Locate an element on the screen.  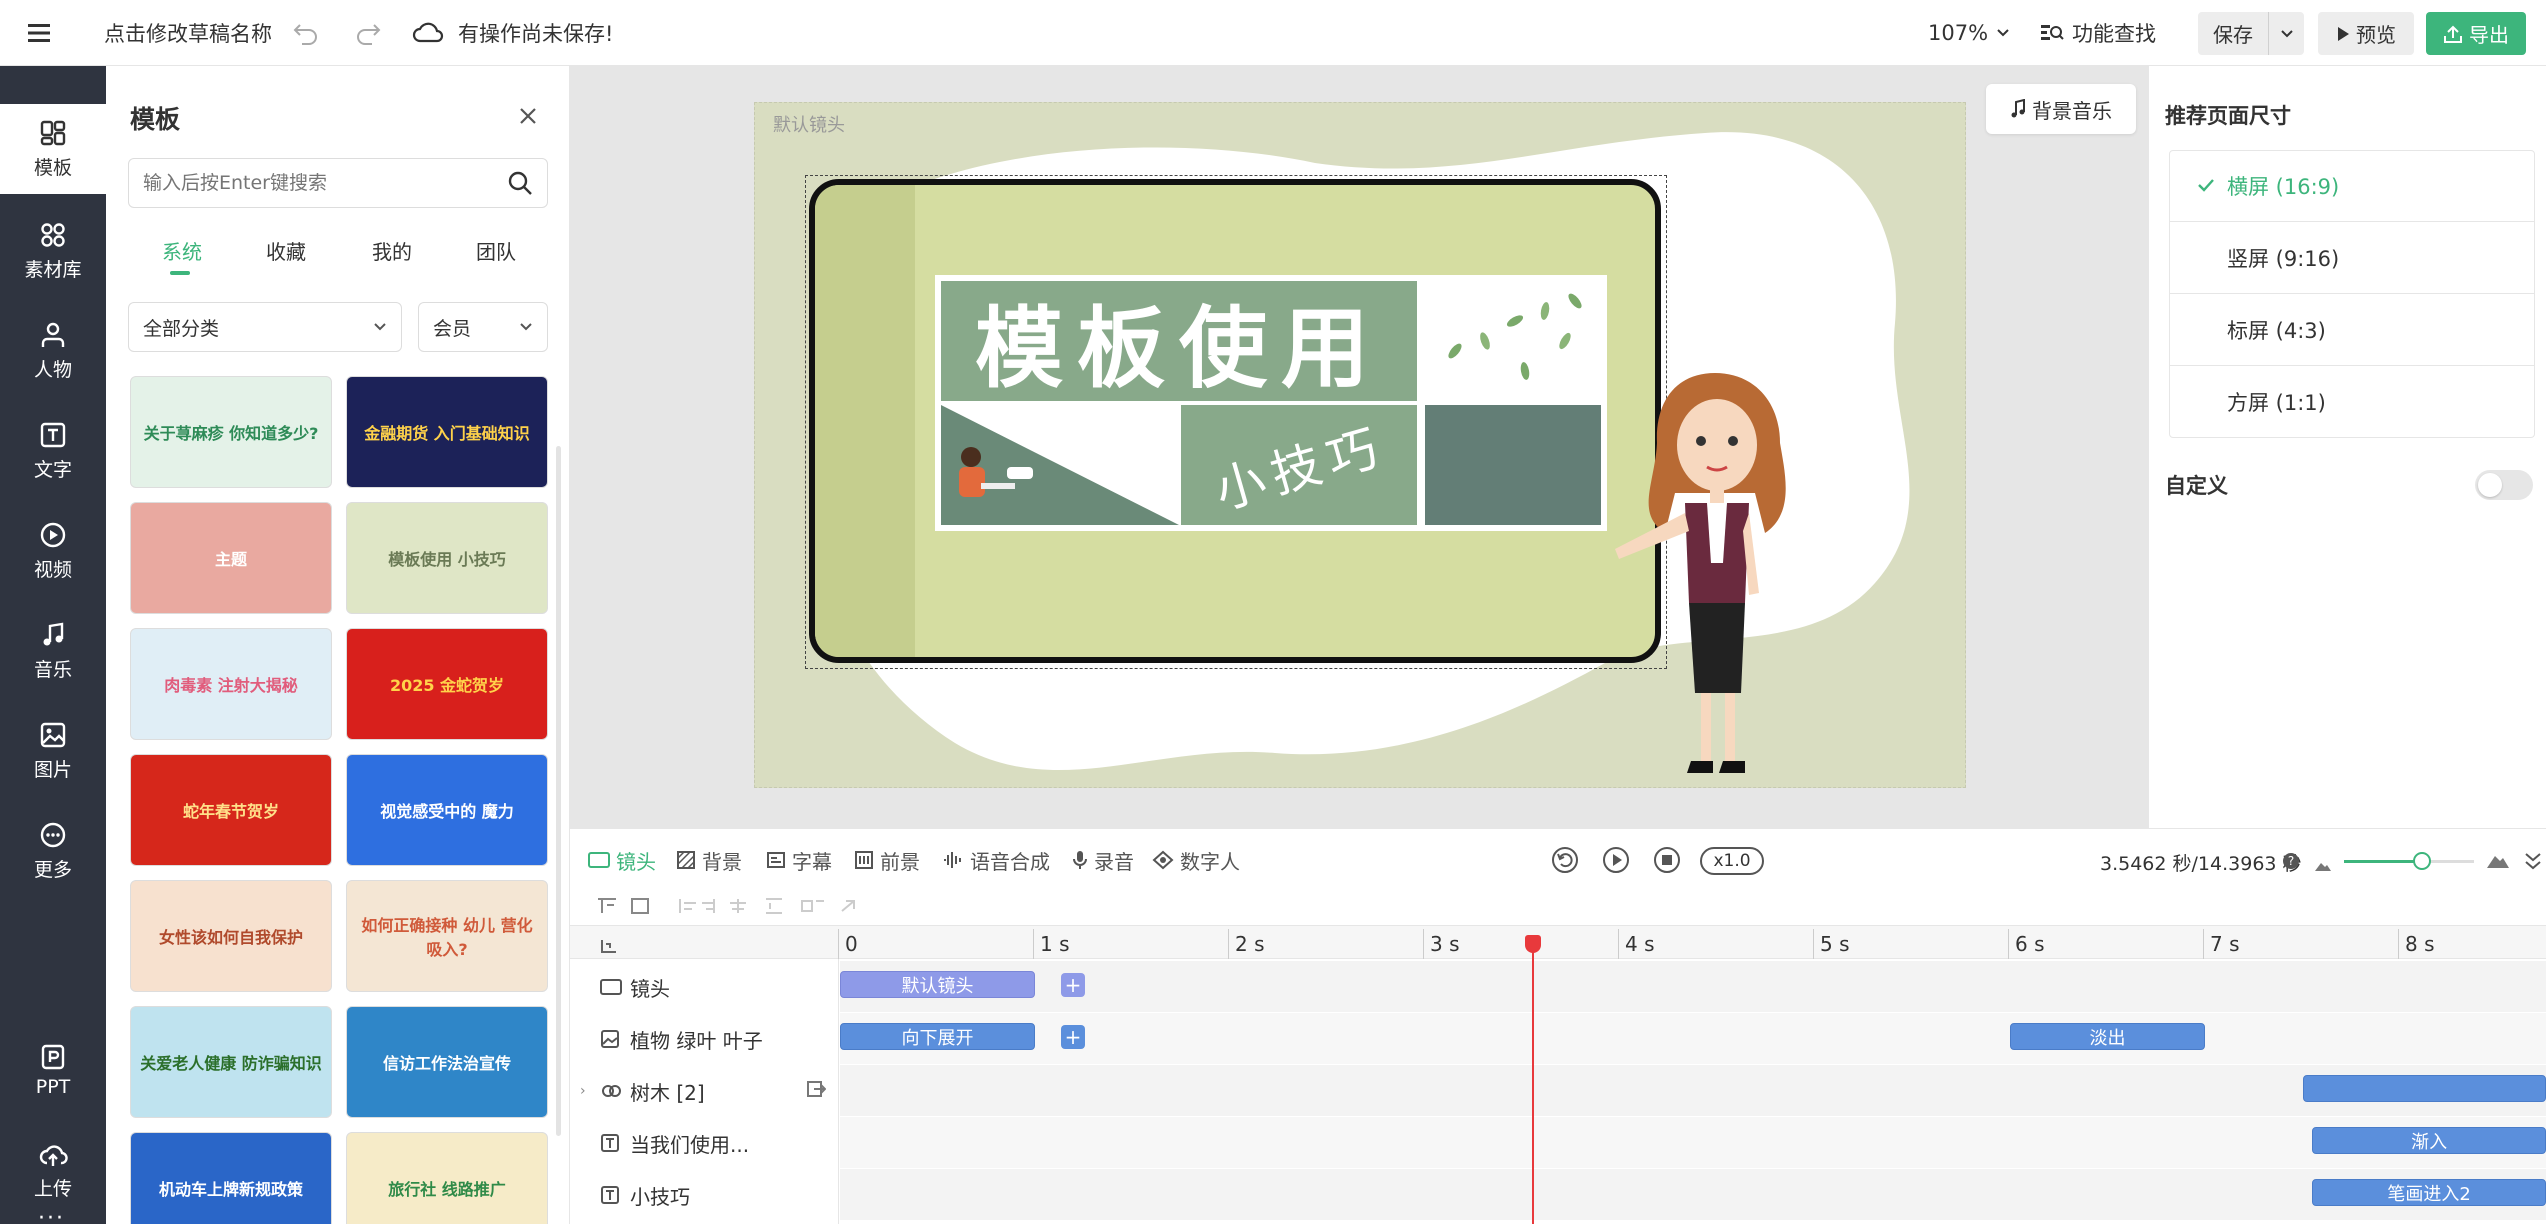
play-icon is located at coordinates (1616, 862).